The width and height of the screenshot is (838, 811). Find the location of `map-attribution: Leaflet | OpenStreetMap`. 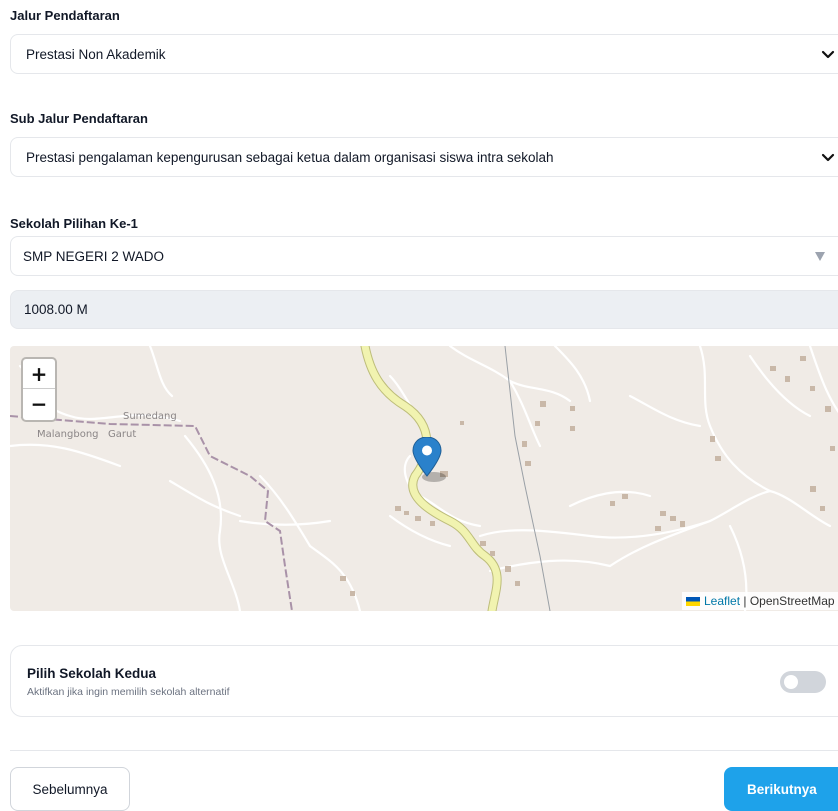

map-attribution: Leaflet | OpenStreetMap is located at coordinates (760, 601).